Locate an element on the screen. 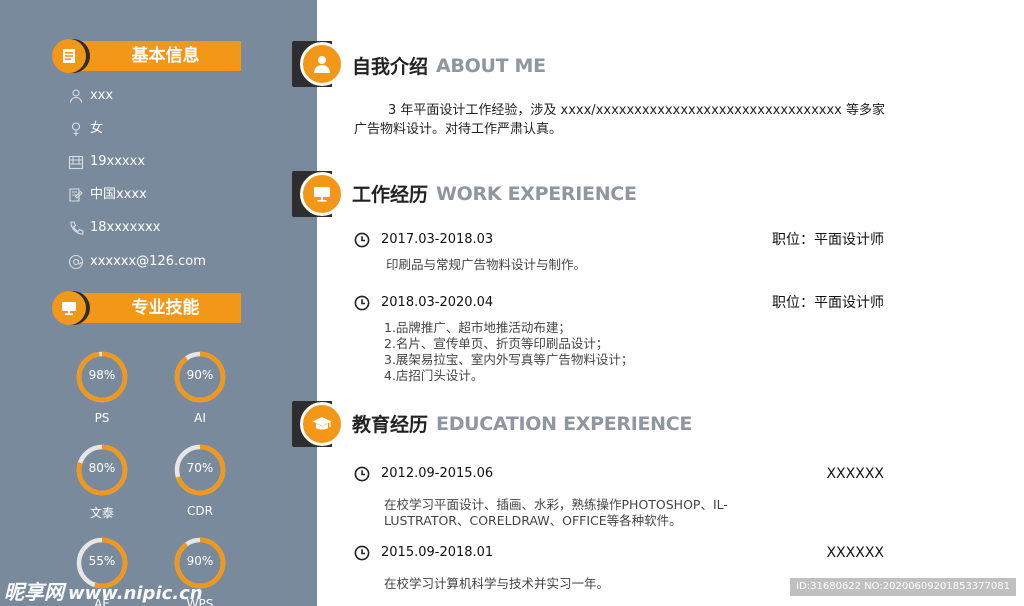  skill-ps: 98% PS is located at coordinates (102, 388).